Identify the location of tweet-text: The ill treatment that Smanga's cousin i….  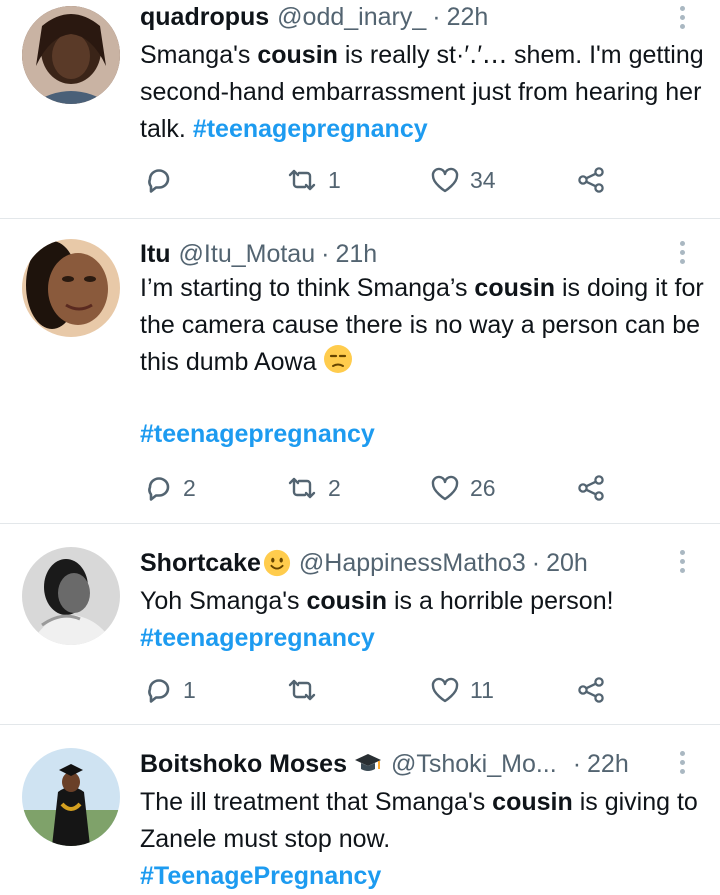
(419, 839).